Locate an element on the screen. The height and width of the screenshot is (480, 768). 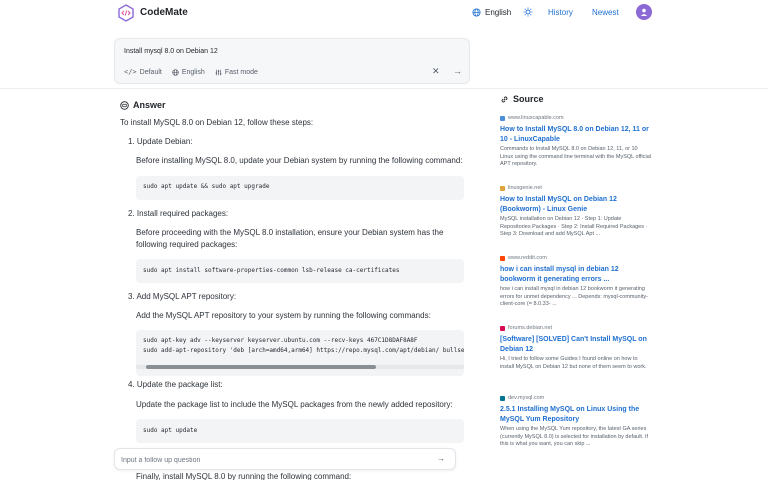
source-heading: Source is located at coordinates (522, 99).